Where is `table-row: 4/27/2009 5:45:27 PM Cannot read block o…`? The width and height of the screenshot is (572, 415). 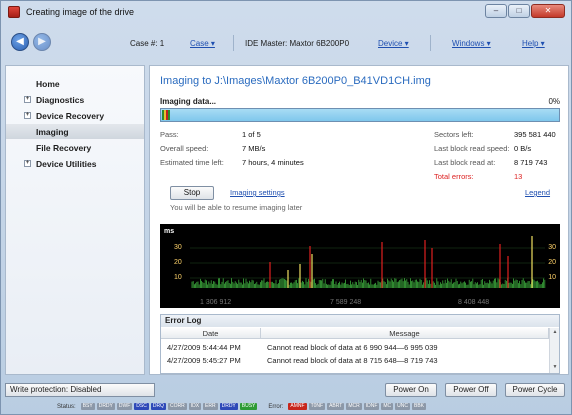
table-row: 4/27/2009 5:45:27 PM Cannot read block o… is located at coordinates (354, 360).